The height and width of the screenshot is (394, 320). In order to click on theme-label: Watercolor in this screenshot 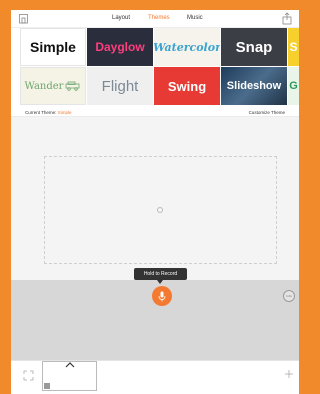, I will do `click(187, 47)`.